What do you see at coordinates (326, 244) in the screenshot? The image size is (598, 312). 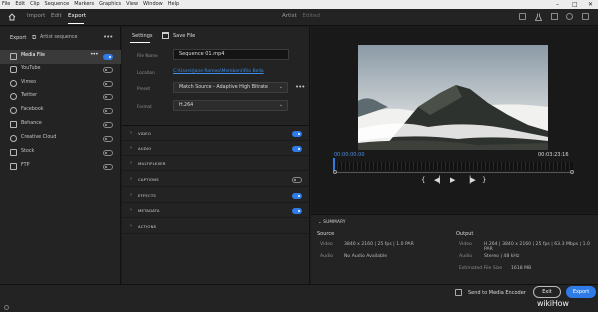 I see `source-video-label: Video` at bounding box center [326, 244].